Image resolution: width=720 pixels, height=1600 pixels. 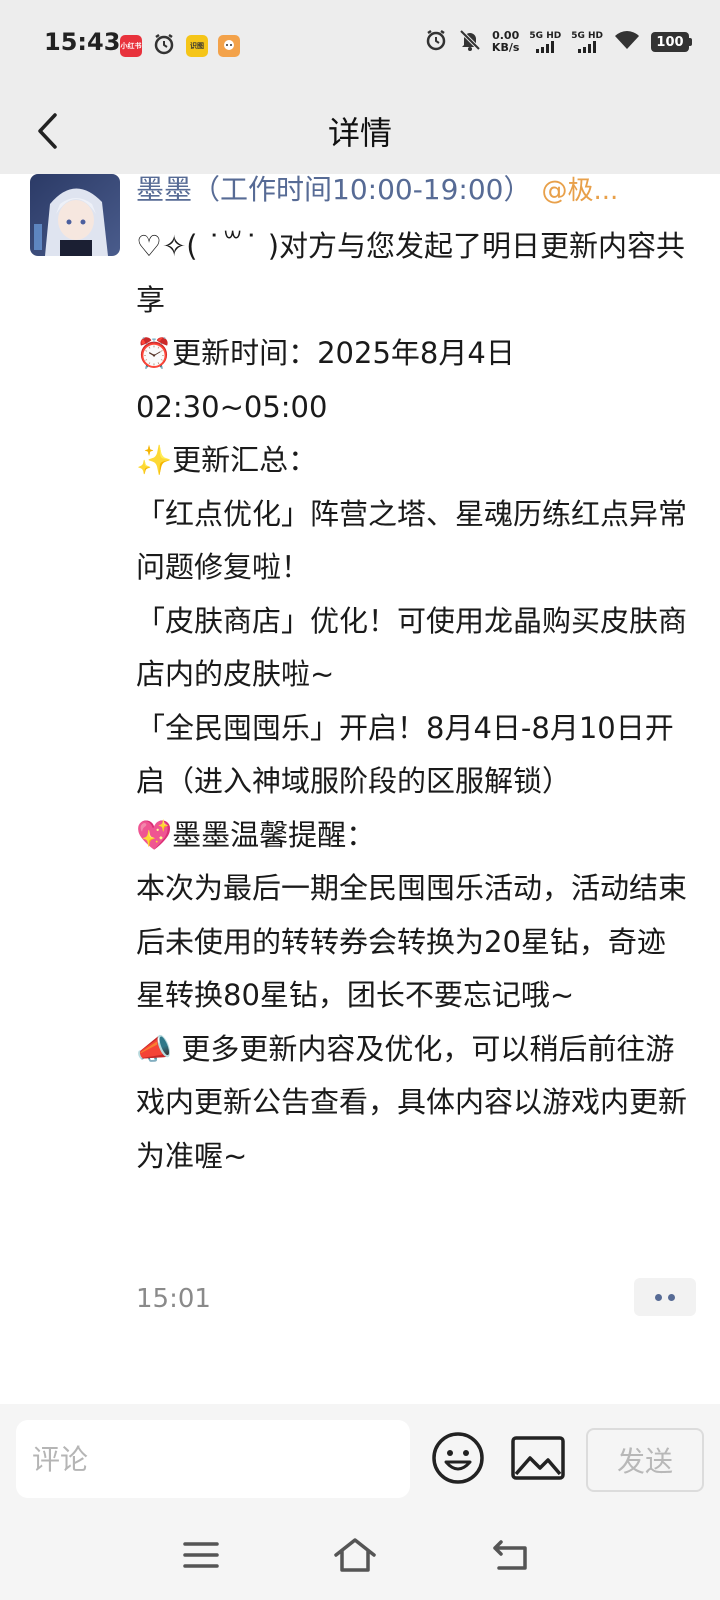 I want to click on wifi-icon, so click(x=627, y=42).